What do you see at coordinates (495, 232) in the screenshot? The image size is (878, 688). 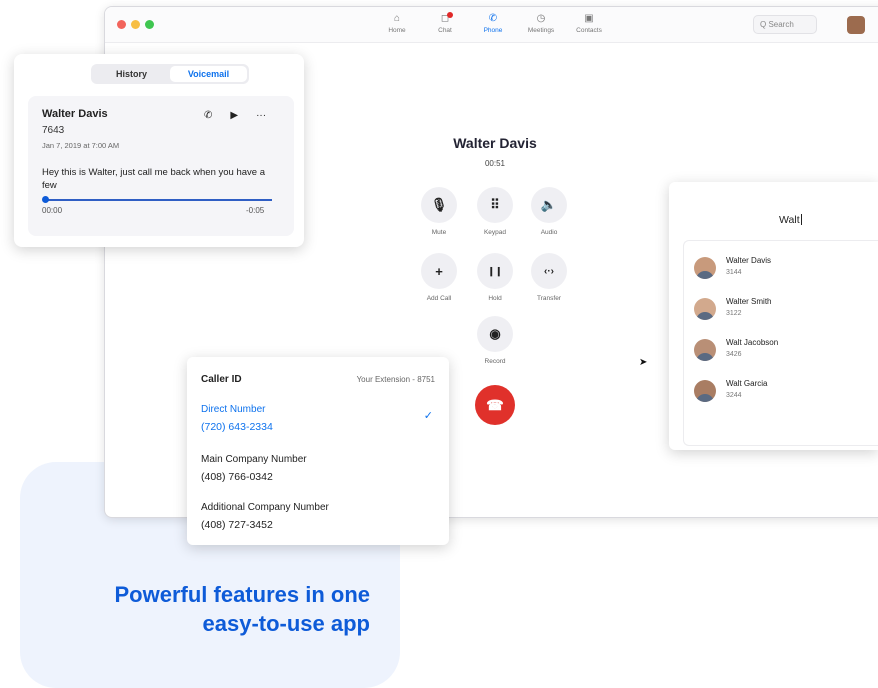 I see `keypad-label: Keypad` at bounding box center [495, 232].